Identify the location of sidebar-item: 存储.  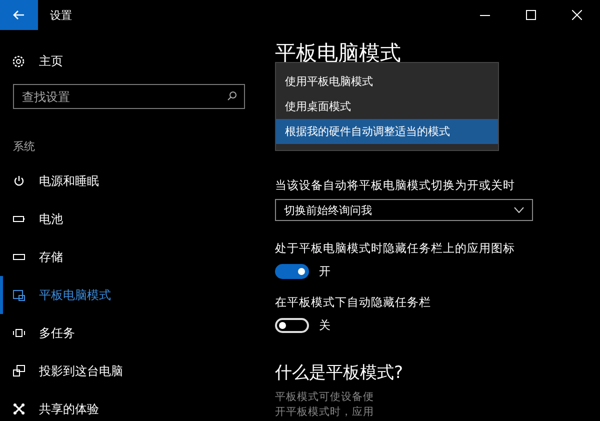
(131, 257).